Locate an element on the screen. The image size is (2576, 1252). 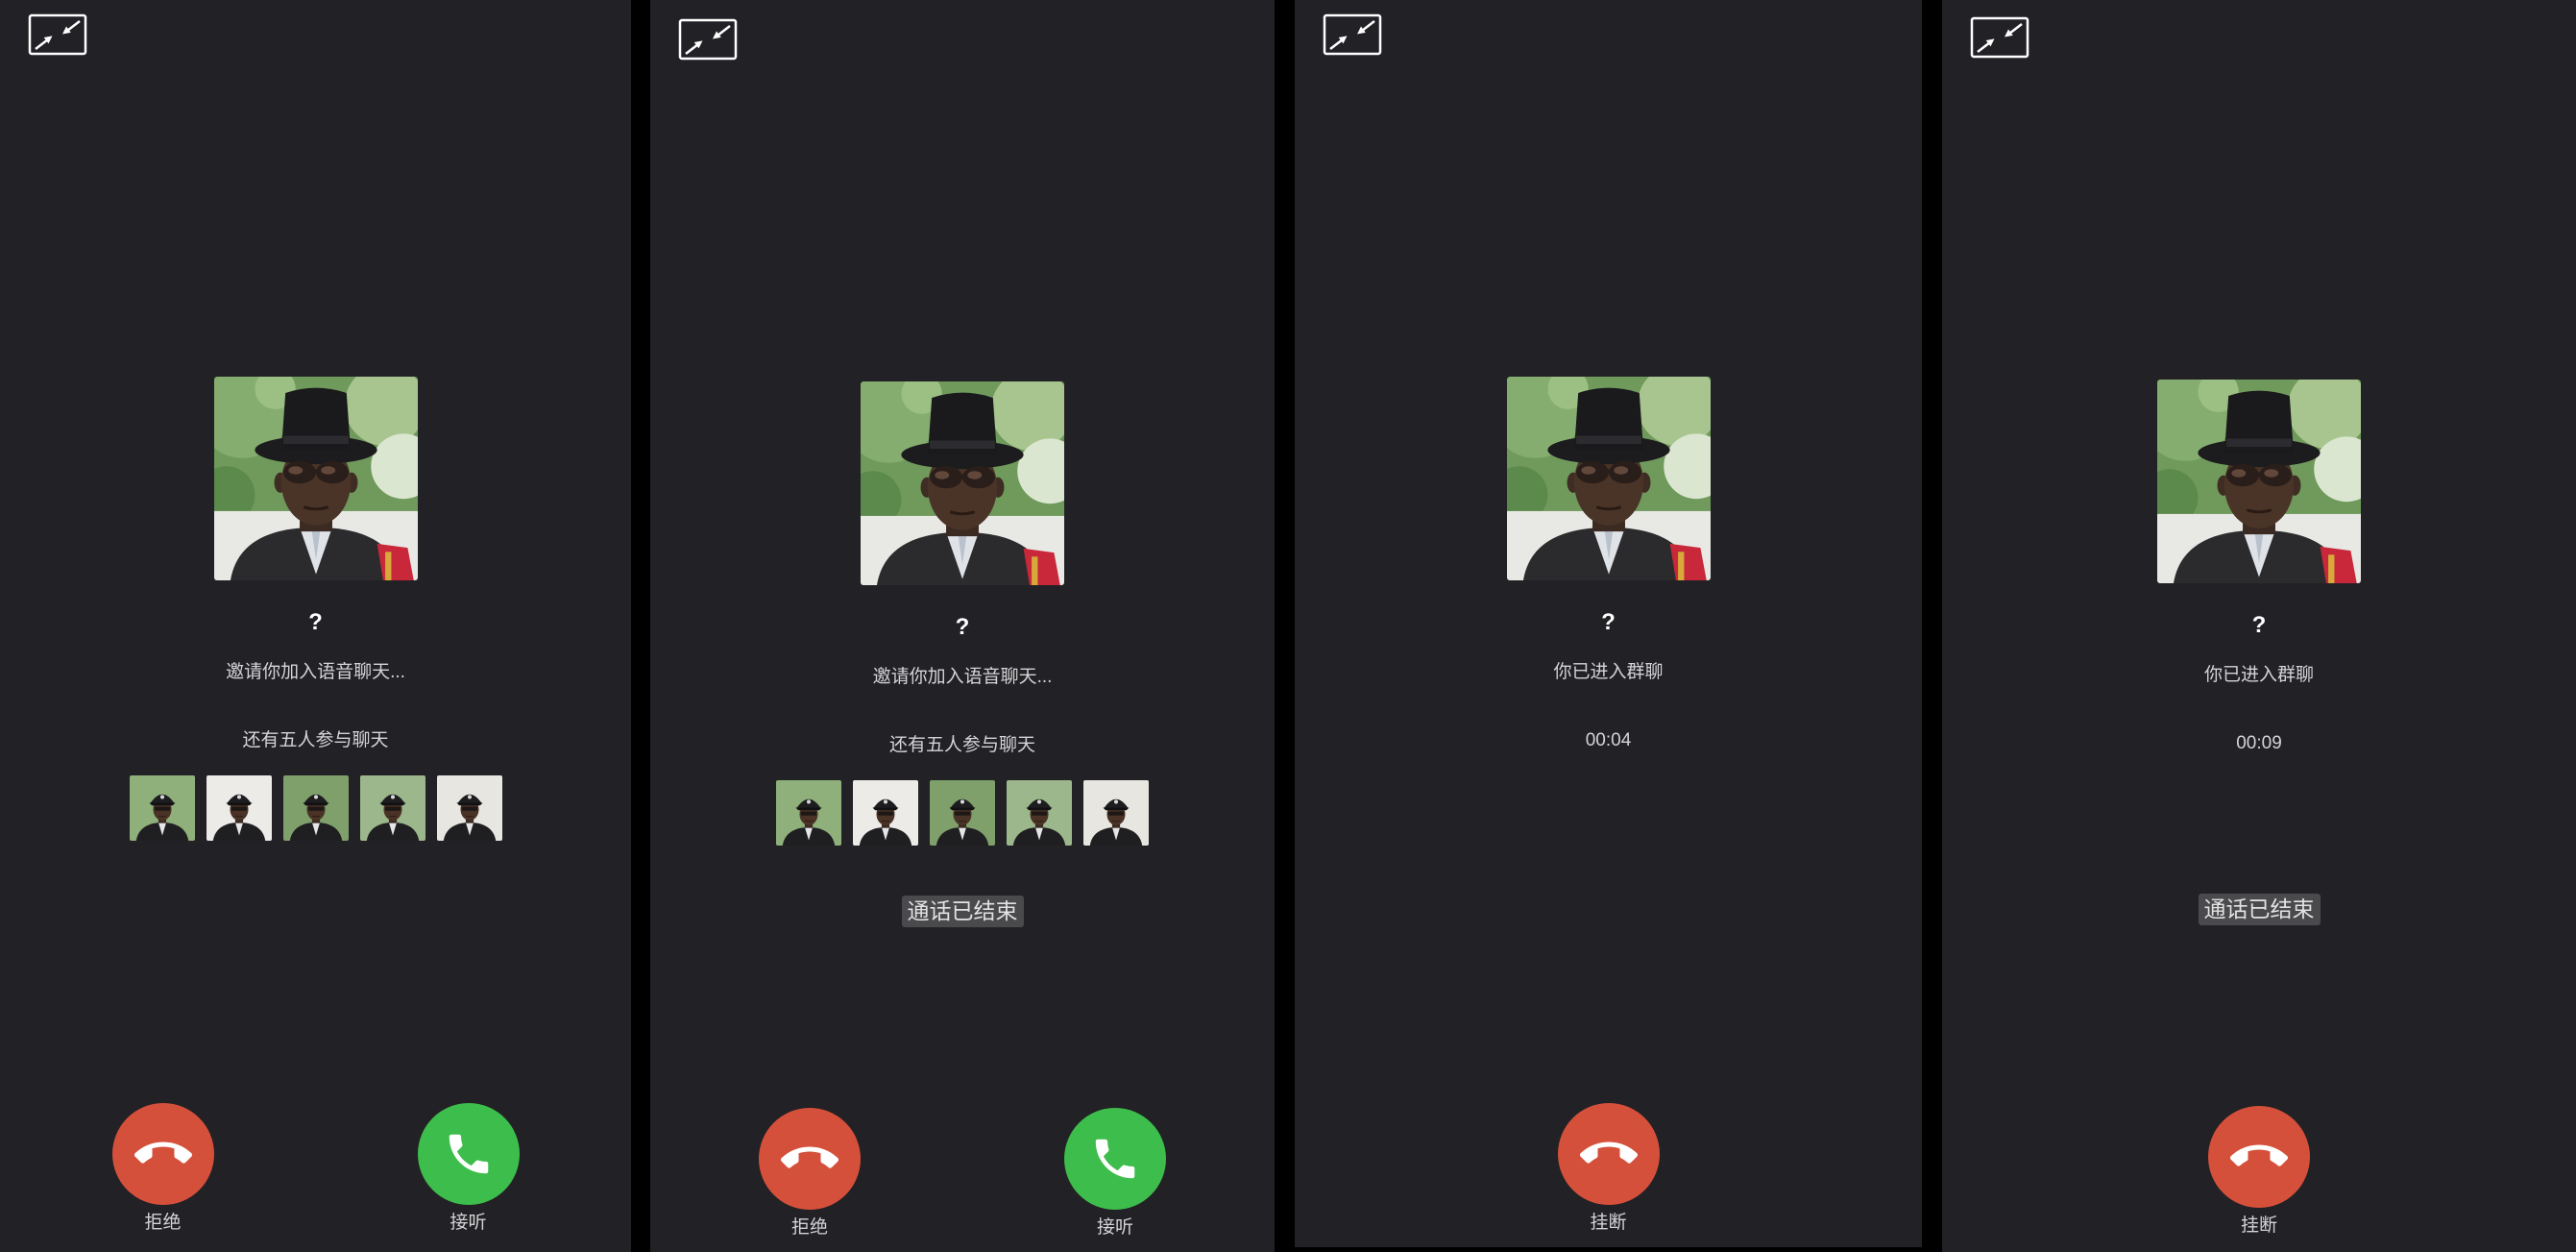
call-timer: 00:09 is located at coordinates (2259, 743).